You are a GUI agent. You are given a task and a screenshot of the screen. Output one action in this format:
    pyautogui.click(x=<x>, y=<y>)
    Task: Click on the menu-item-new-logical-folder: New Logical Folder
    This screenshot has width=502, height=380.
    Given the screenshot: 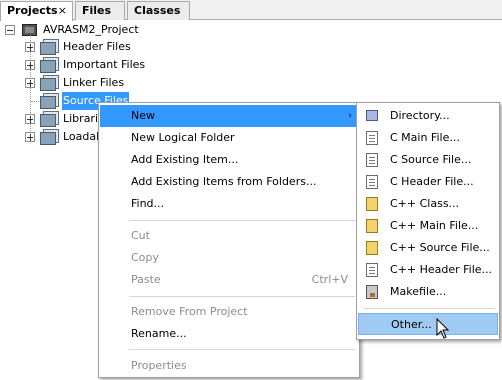 What is the action you would take?
    pyautogui.click(x=229, y=138)
    